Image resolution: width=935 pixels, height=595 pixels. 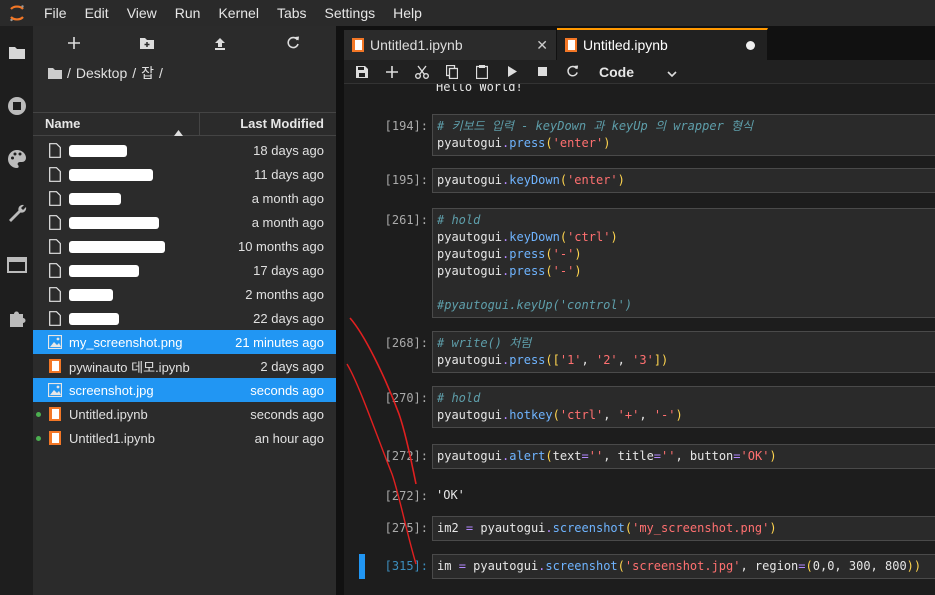 What do you see at coordinates (38, 414) in the screenshot?
I see `running-indicator-icon` at bounding box center [38, 414].